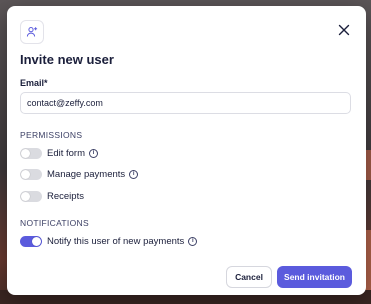 The width and height of the screenshot is (371, 304). I want to click on edit-form-label: Edit form, so click(66, 153).